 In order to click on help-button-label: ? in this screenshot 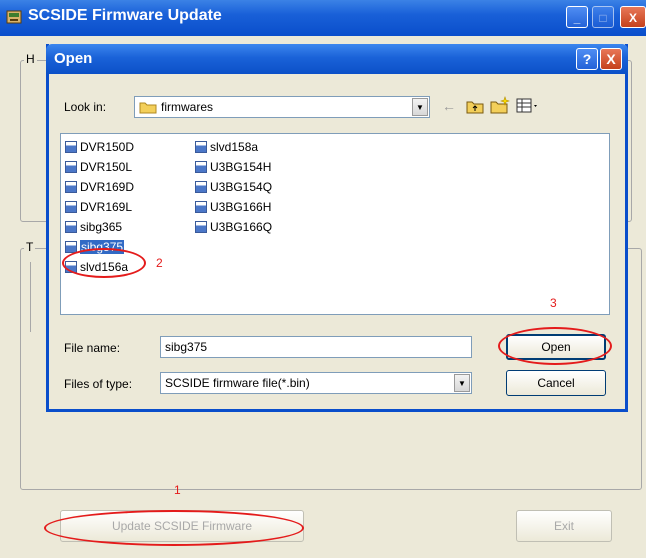, I will do `click(587, 59)`.